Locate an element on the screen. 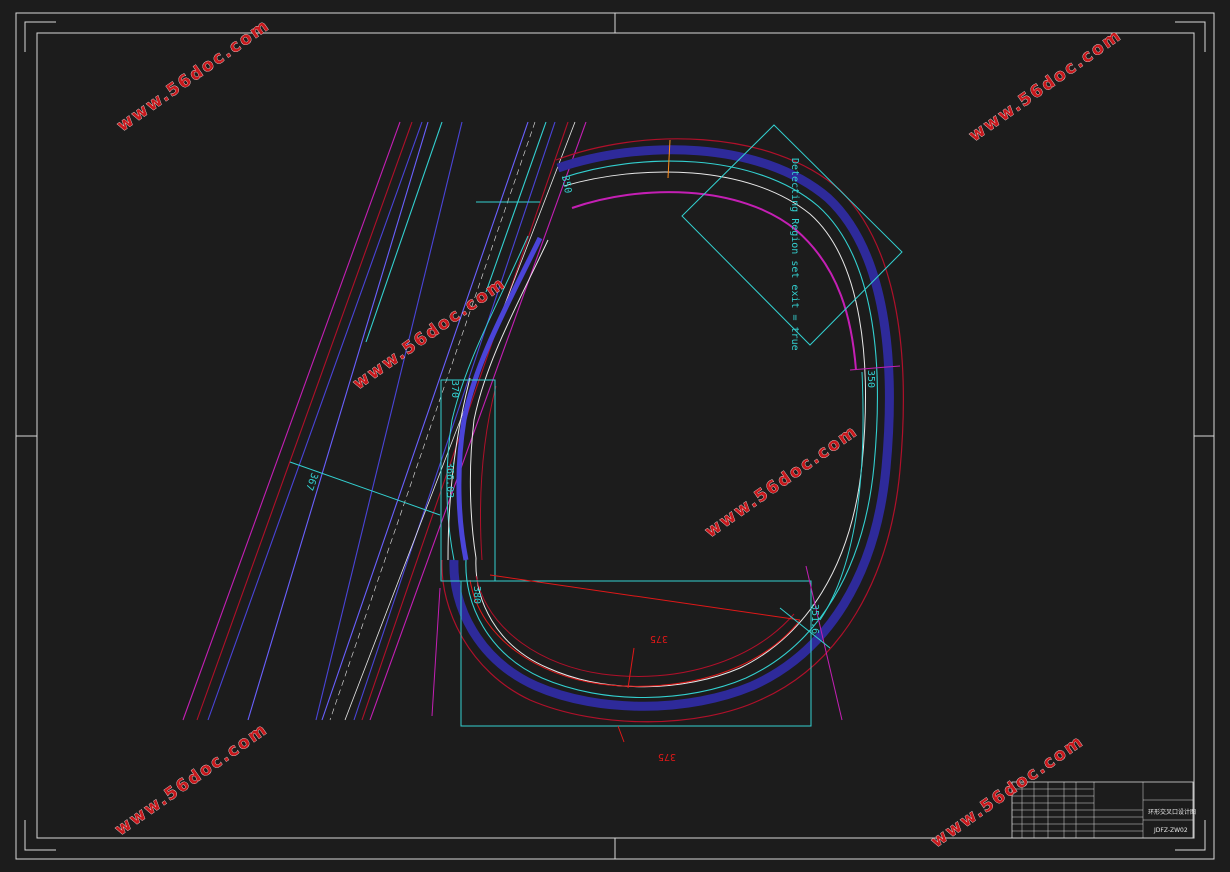 The image size is (1230, 872). watermark-center-right: www.56doc.com is located at coordinates (781, 481).